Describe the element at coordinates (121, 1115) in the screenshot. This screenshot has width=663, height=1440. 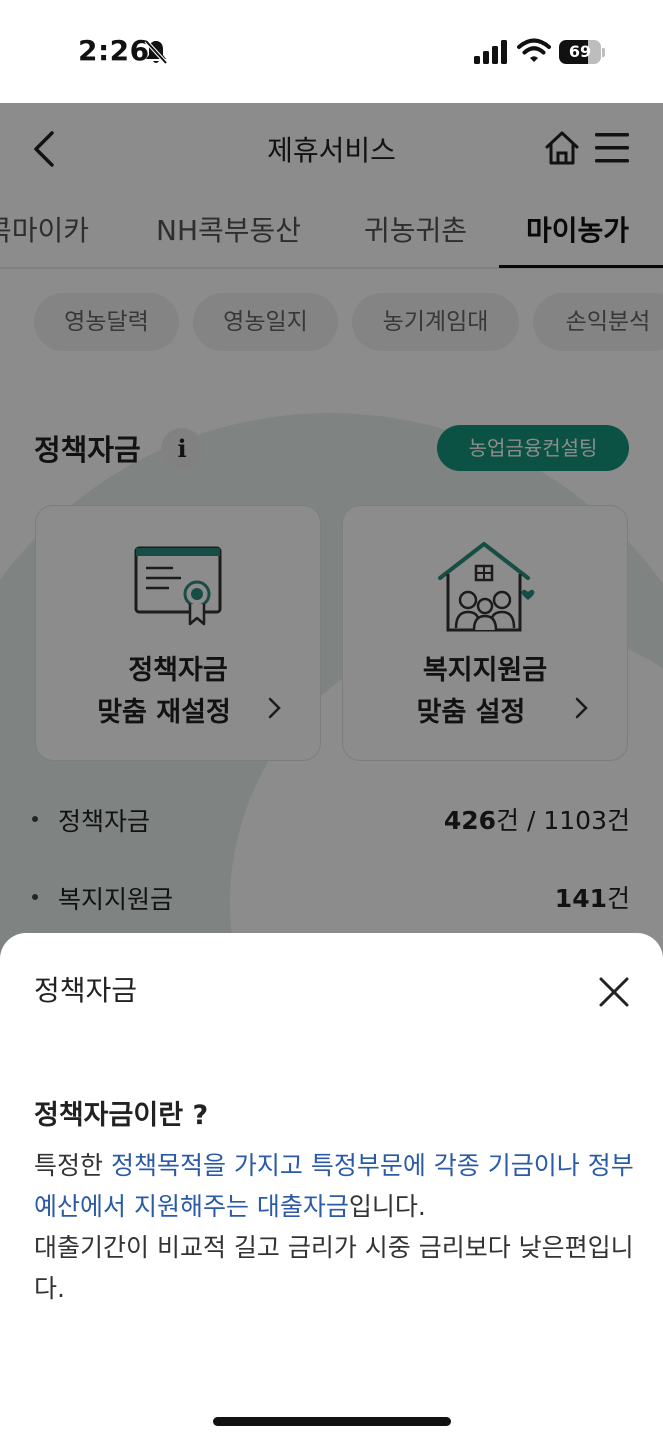
I see `sheet-heading: 정책자금이란 ?` at that location.